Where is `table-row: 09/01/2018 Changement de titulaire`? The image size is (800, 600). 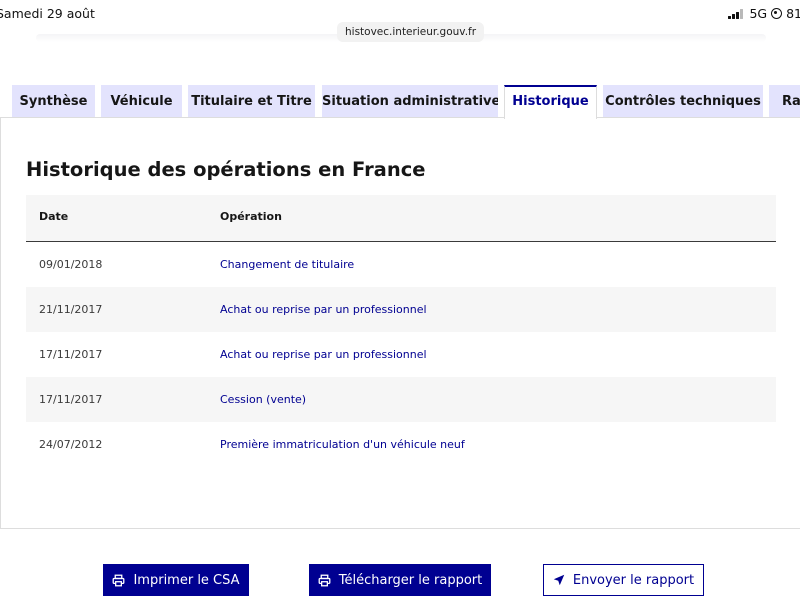
table-row: 09/01/2018 Changement de titulaire is located at coordinates (401, 264).